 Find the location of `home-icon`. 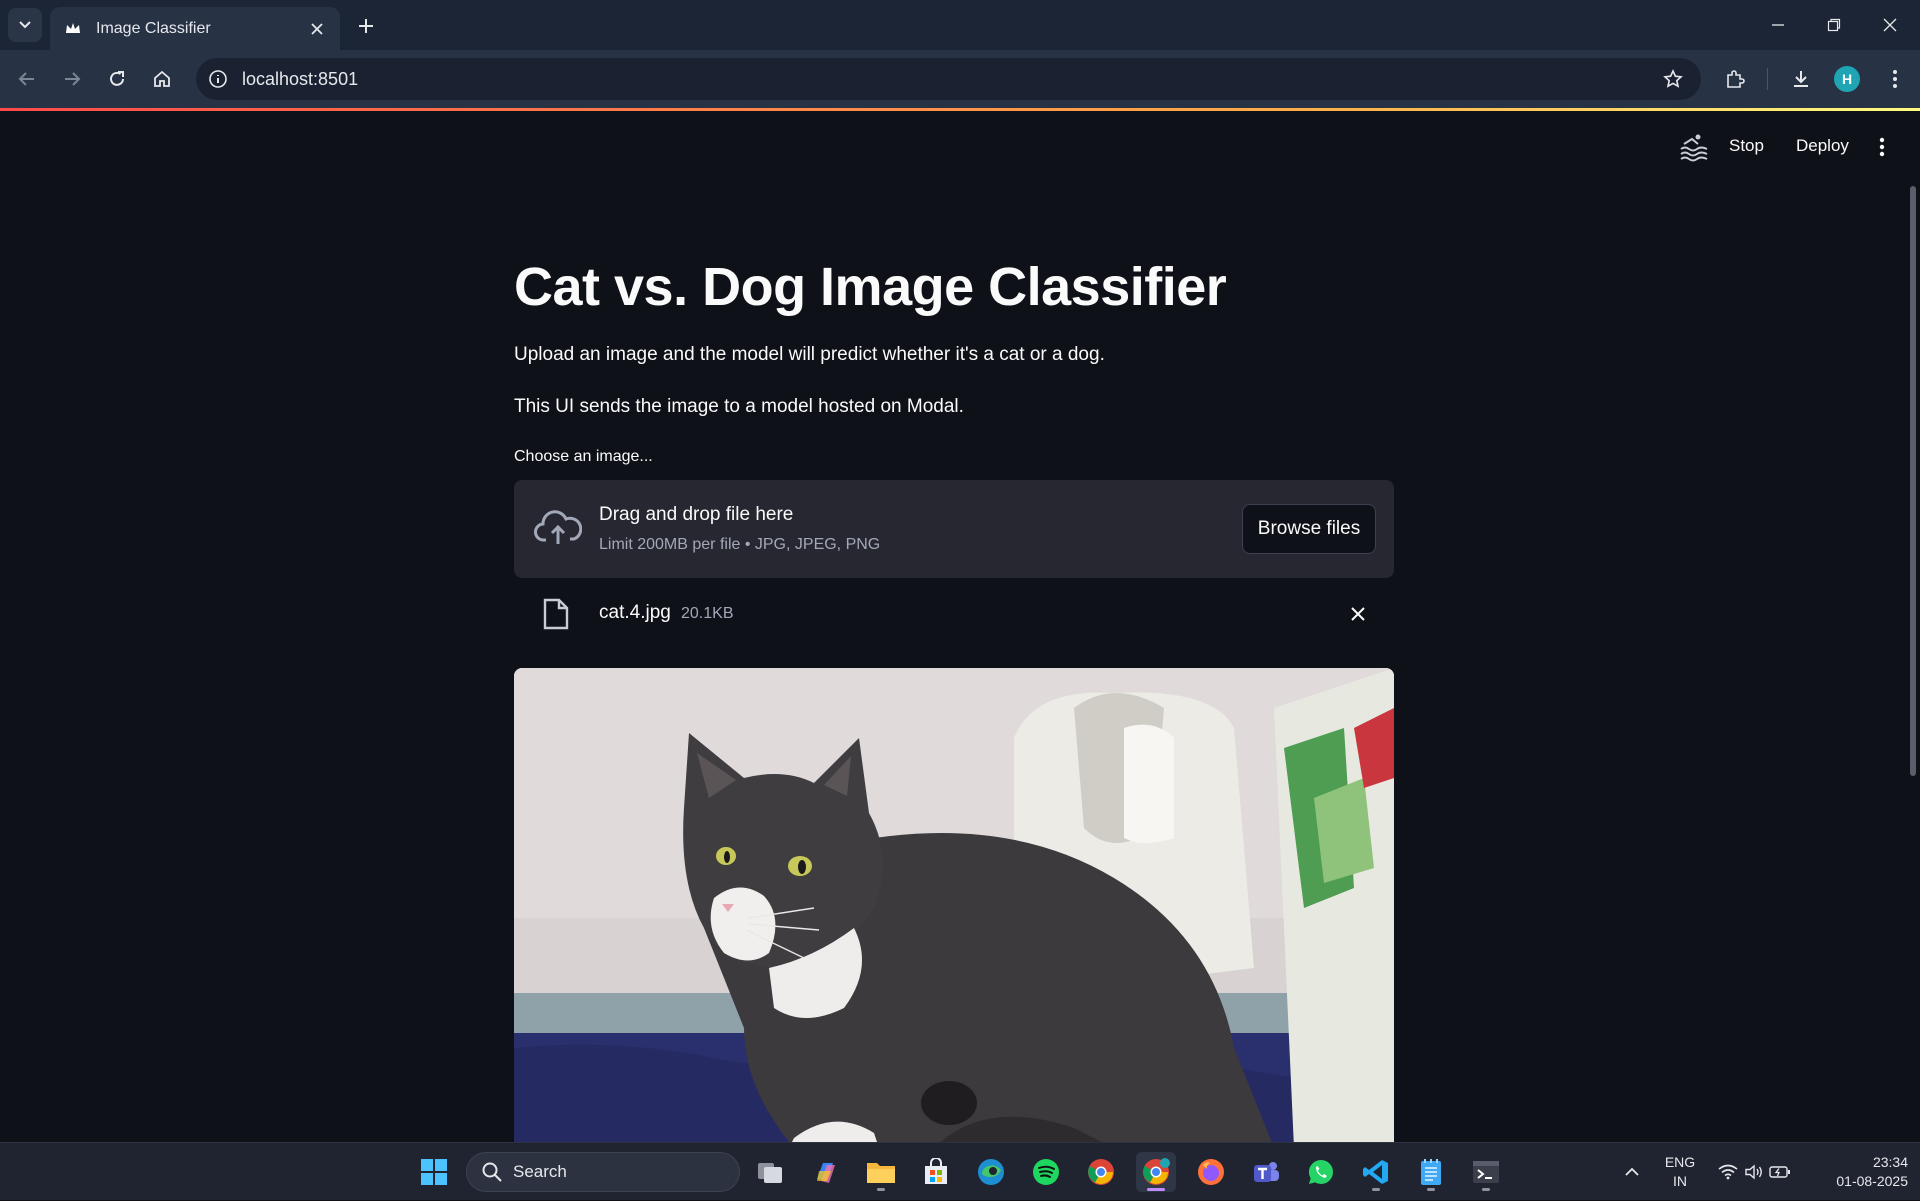

home-icon is located at coordinates (162, 78).